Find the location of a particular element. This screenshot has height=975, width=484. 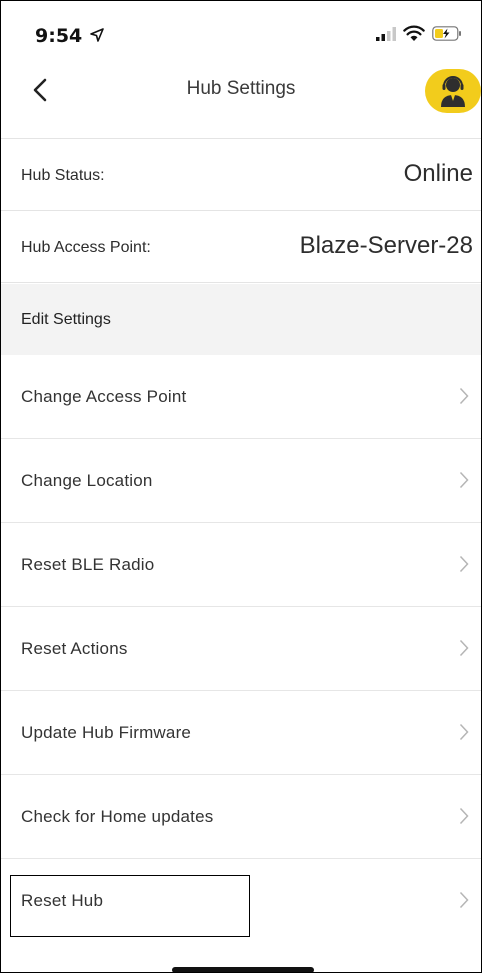

status-time: 9:54 is located at coordinates (59, 36).